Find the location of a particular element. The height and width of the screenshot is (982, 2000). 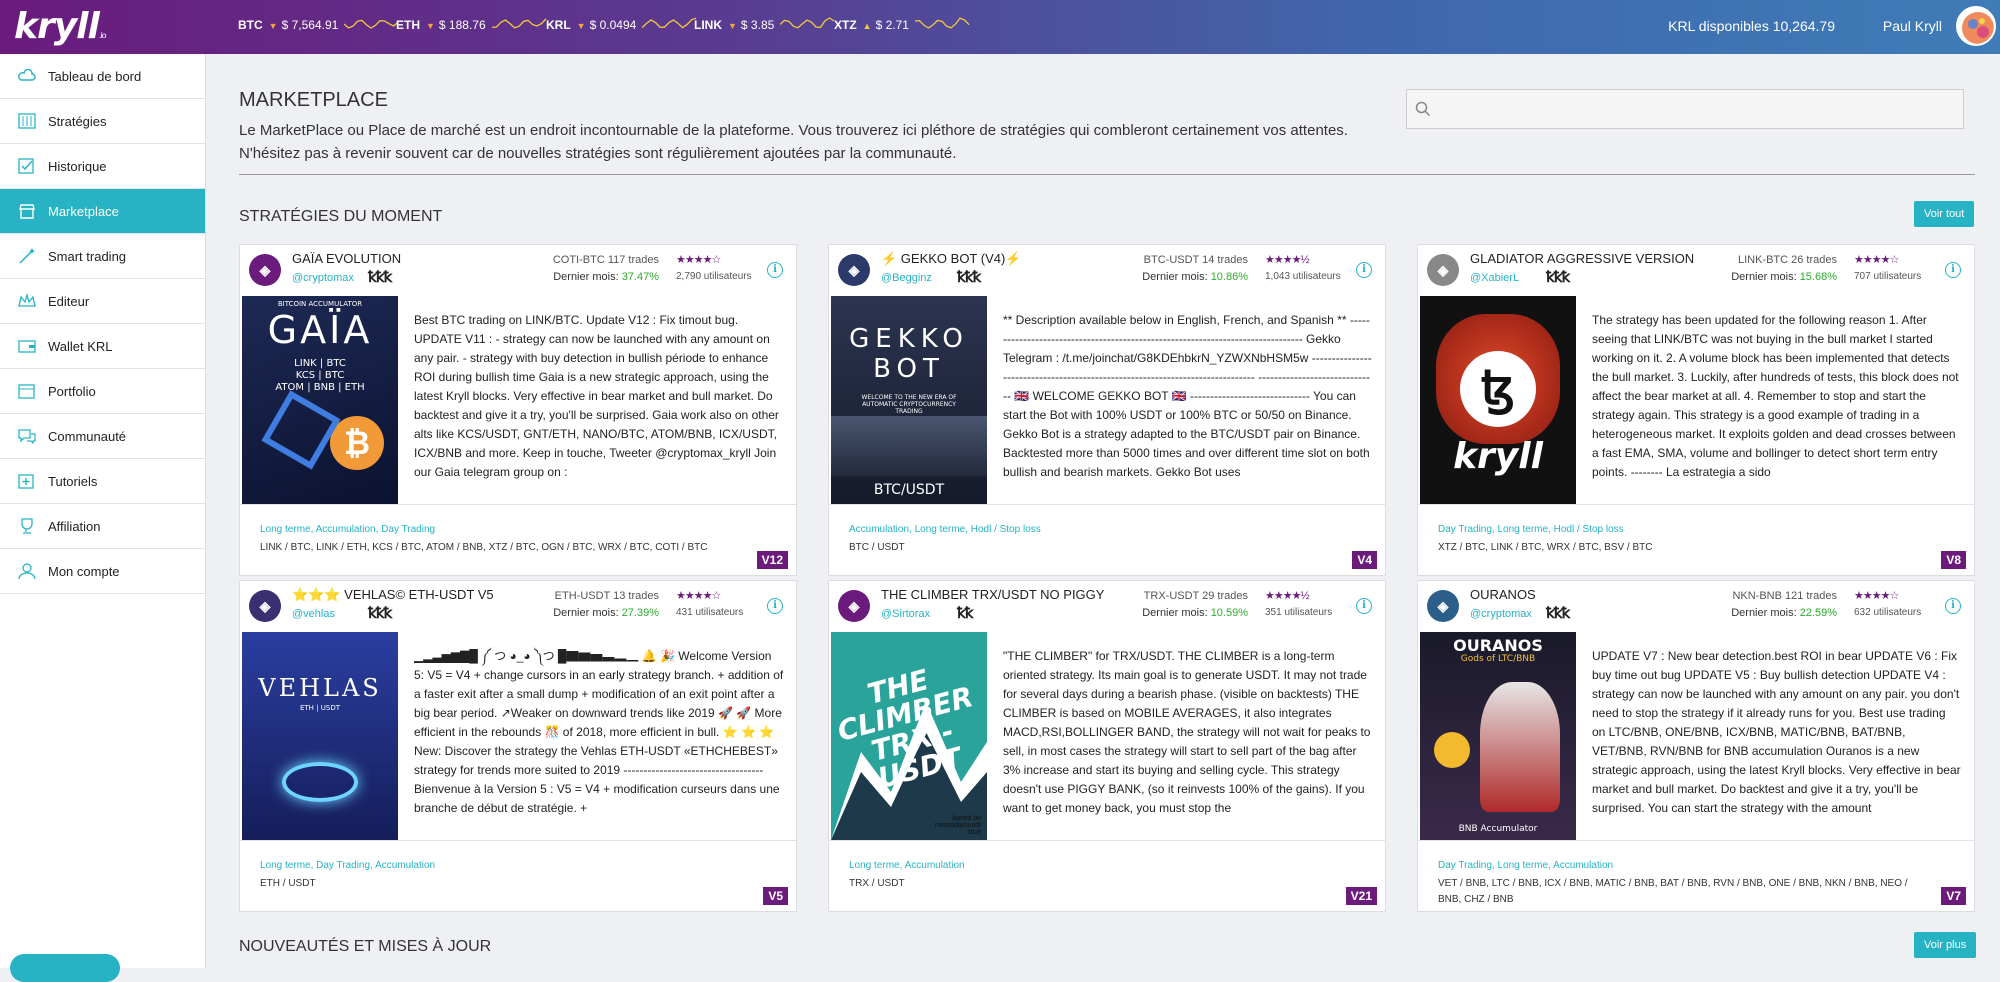

strategy-author: @XabierL is located at coordinates (1494, 278).